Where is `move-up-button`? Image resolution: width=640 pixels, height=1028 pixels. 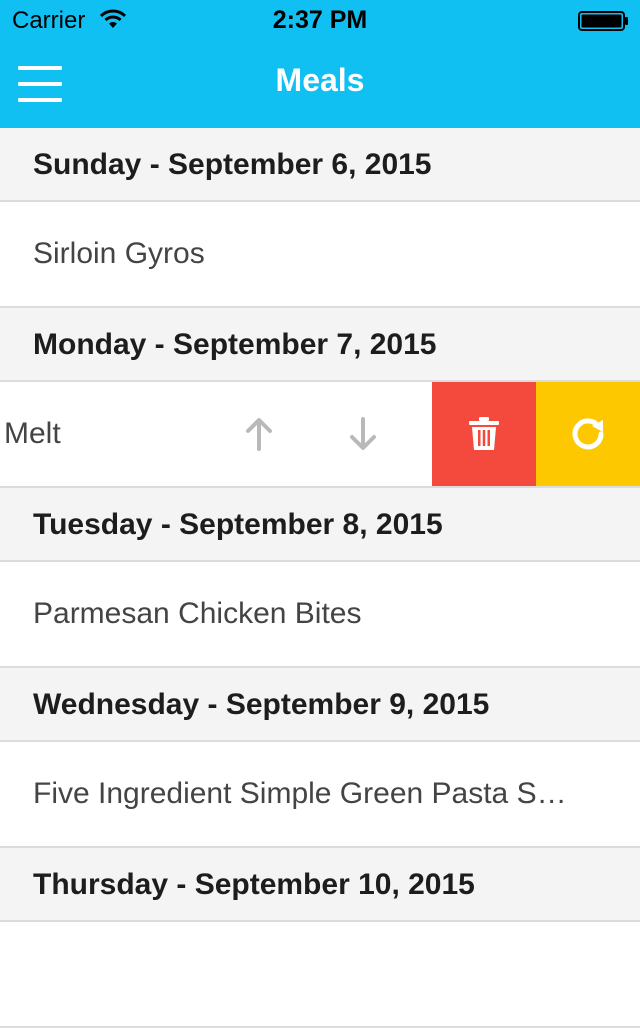
move-up-button is located at coordinates (259, 434).